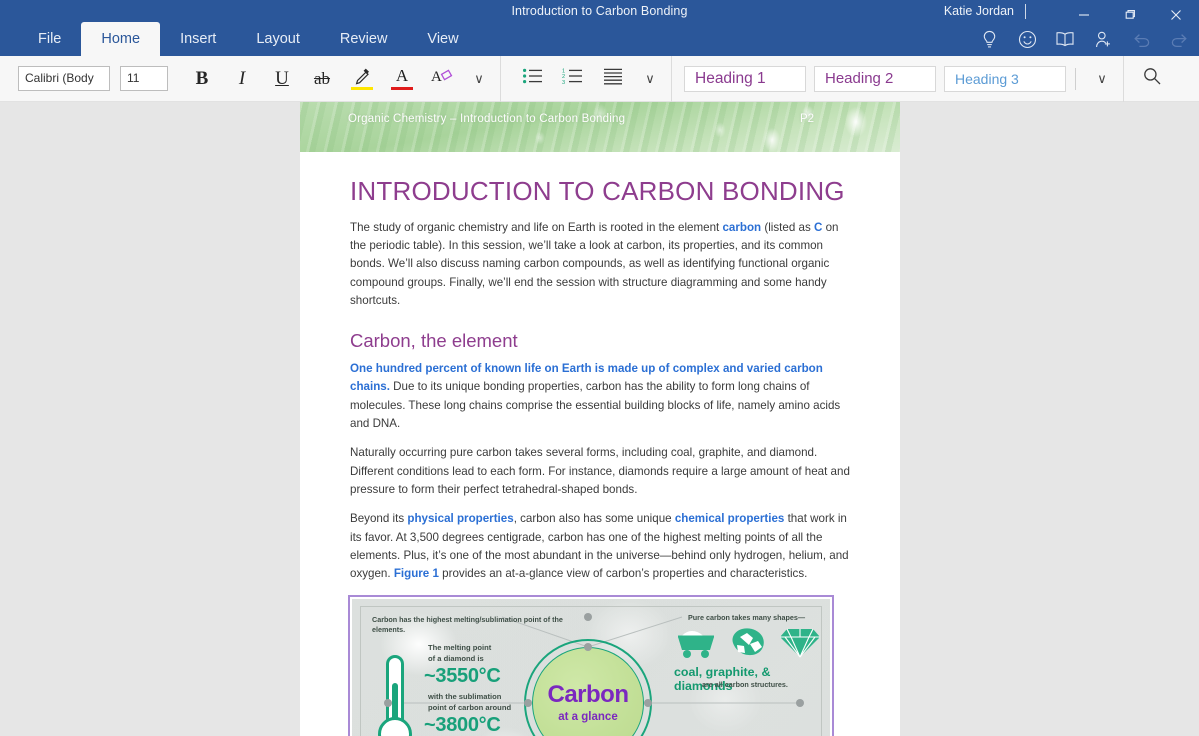 The image size is (1199, 736). What do you see at coordinates (1025, 11) in the screenshot?
I see `text-caret` at bounding box center [1025, 11].